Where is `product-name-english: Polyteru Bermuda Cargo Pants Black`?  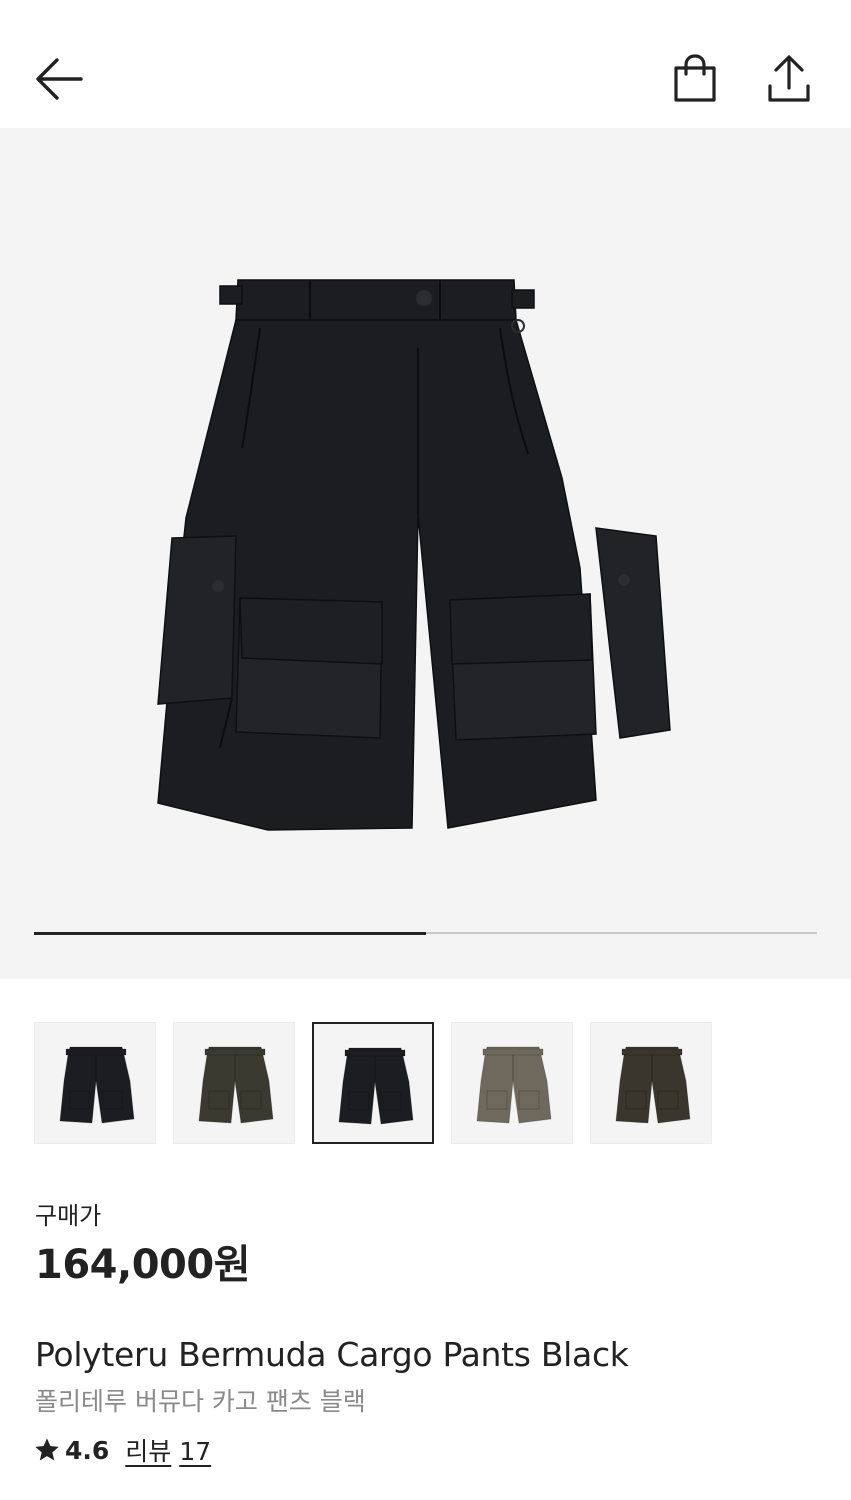
product-name-english: Polyteru Bermuda Cargo Pants Black is located at coordinates (332, 1354).